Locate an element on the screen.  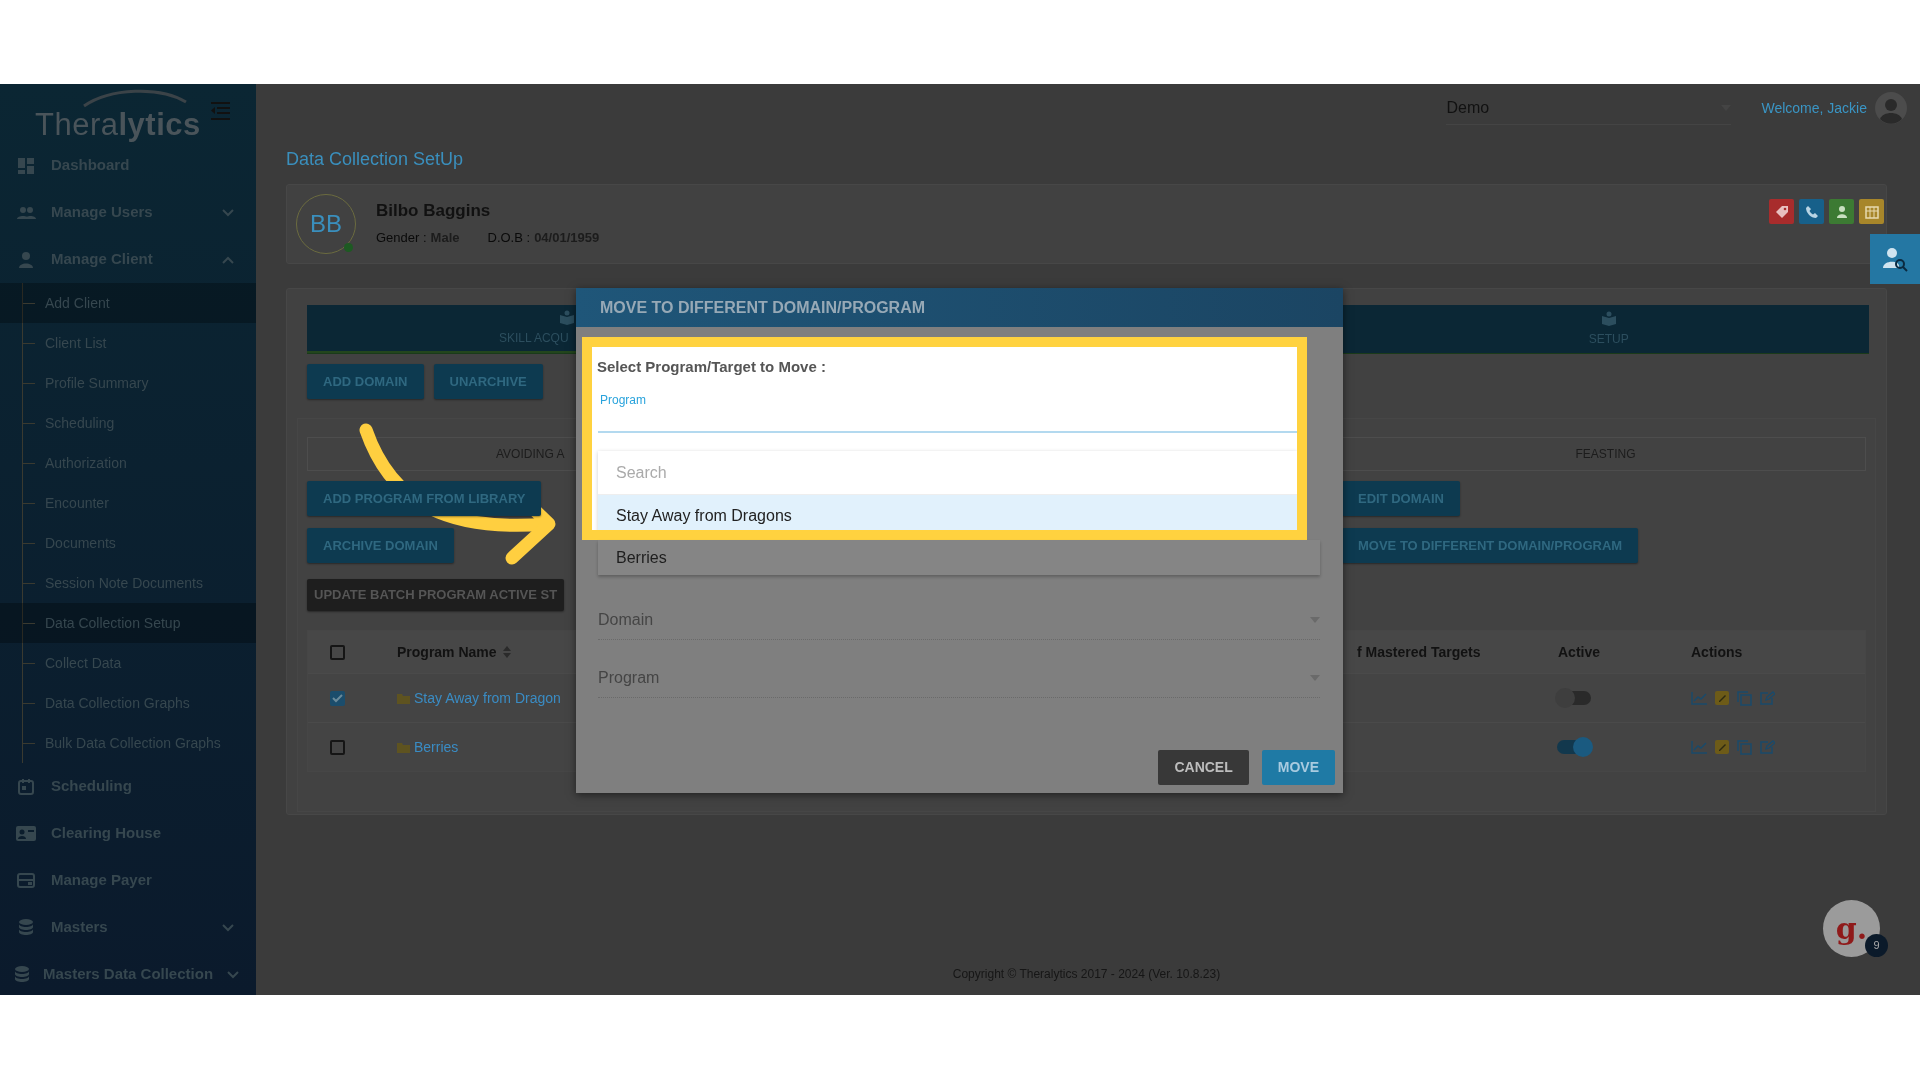
menu-icon is located at coordinates (220, 111).